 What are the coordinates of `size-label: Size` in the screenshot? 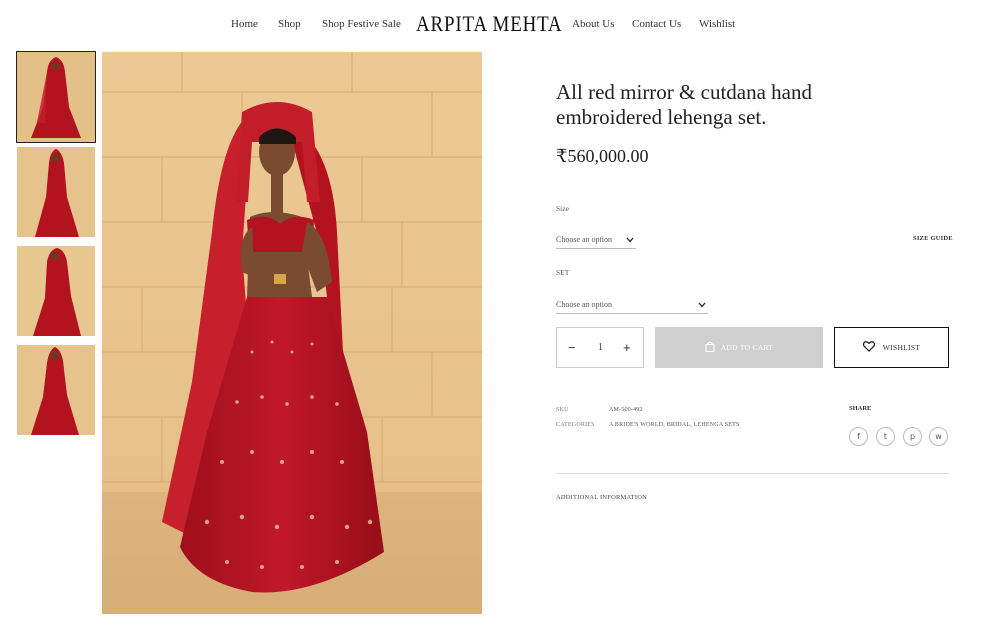 It's located at (562, 208).